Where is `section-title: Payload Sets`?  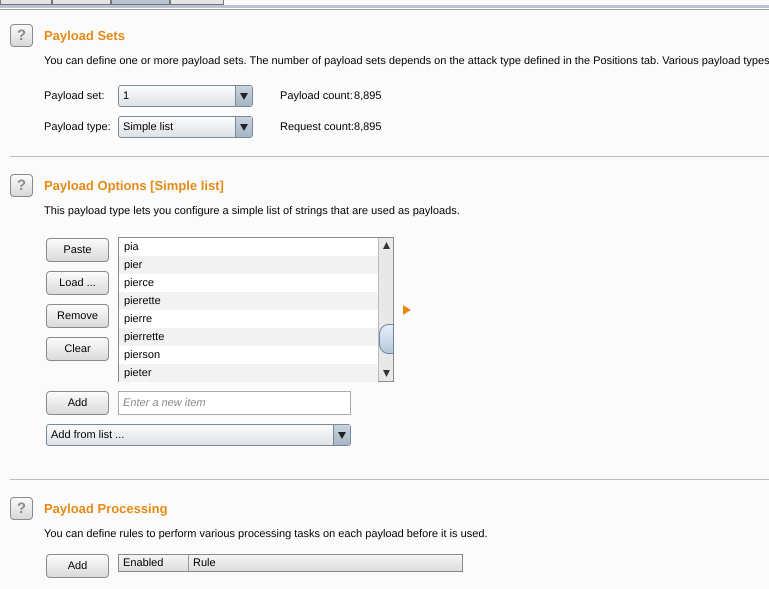 section-title: Payload Sets is located at coordinates (84, 35).